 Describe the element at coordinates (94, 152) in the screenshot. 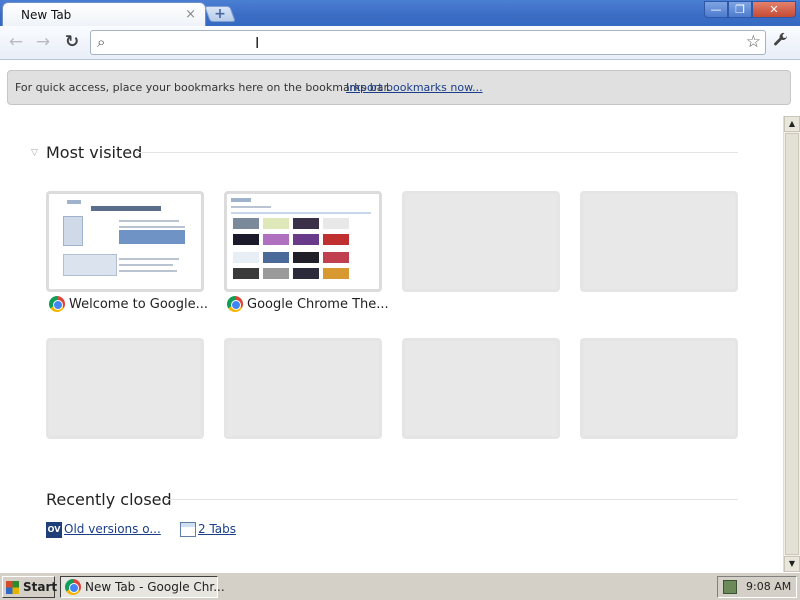

I see `most-visited-title: Most visited` at that location.